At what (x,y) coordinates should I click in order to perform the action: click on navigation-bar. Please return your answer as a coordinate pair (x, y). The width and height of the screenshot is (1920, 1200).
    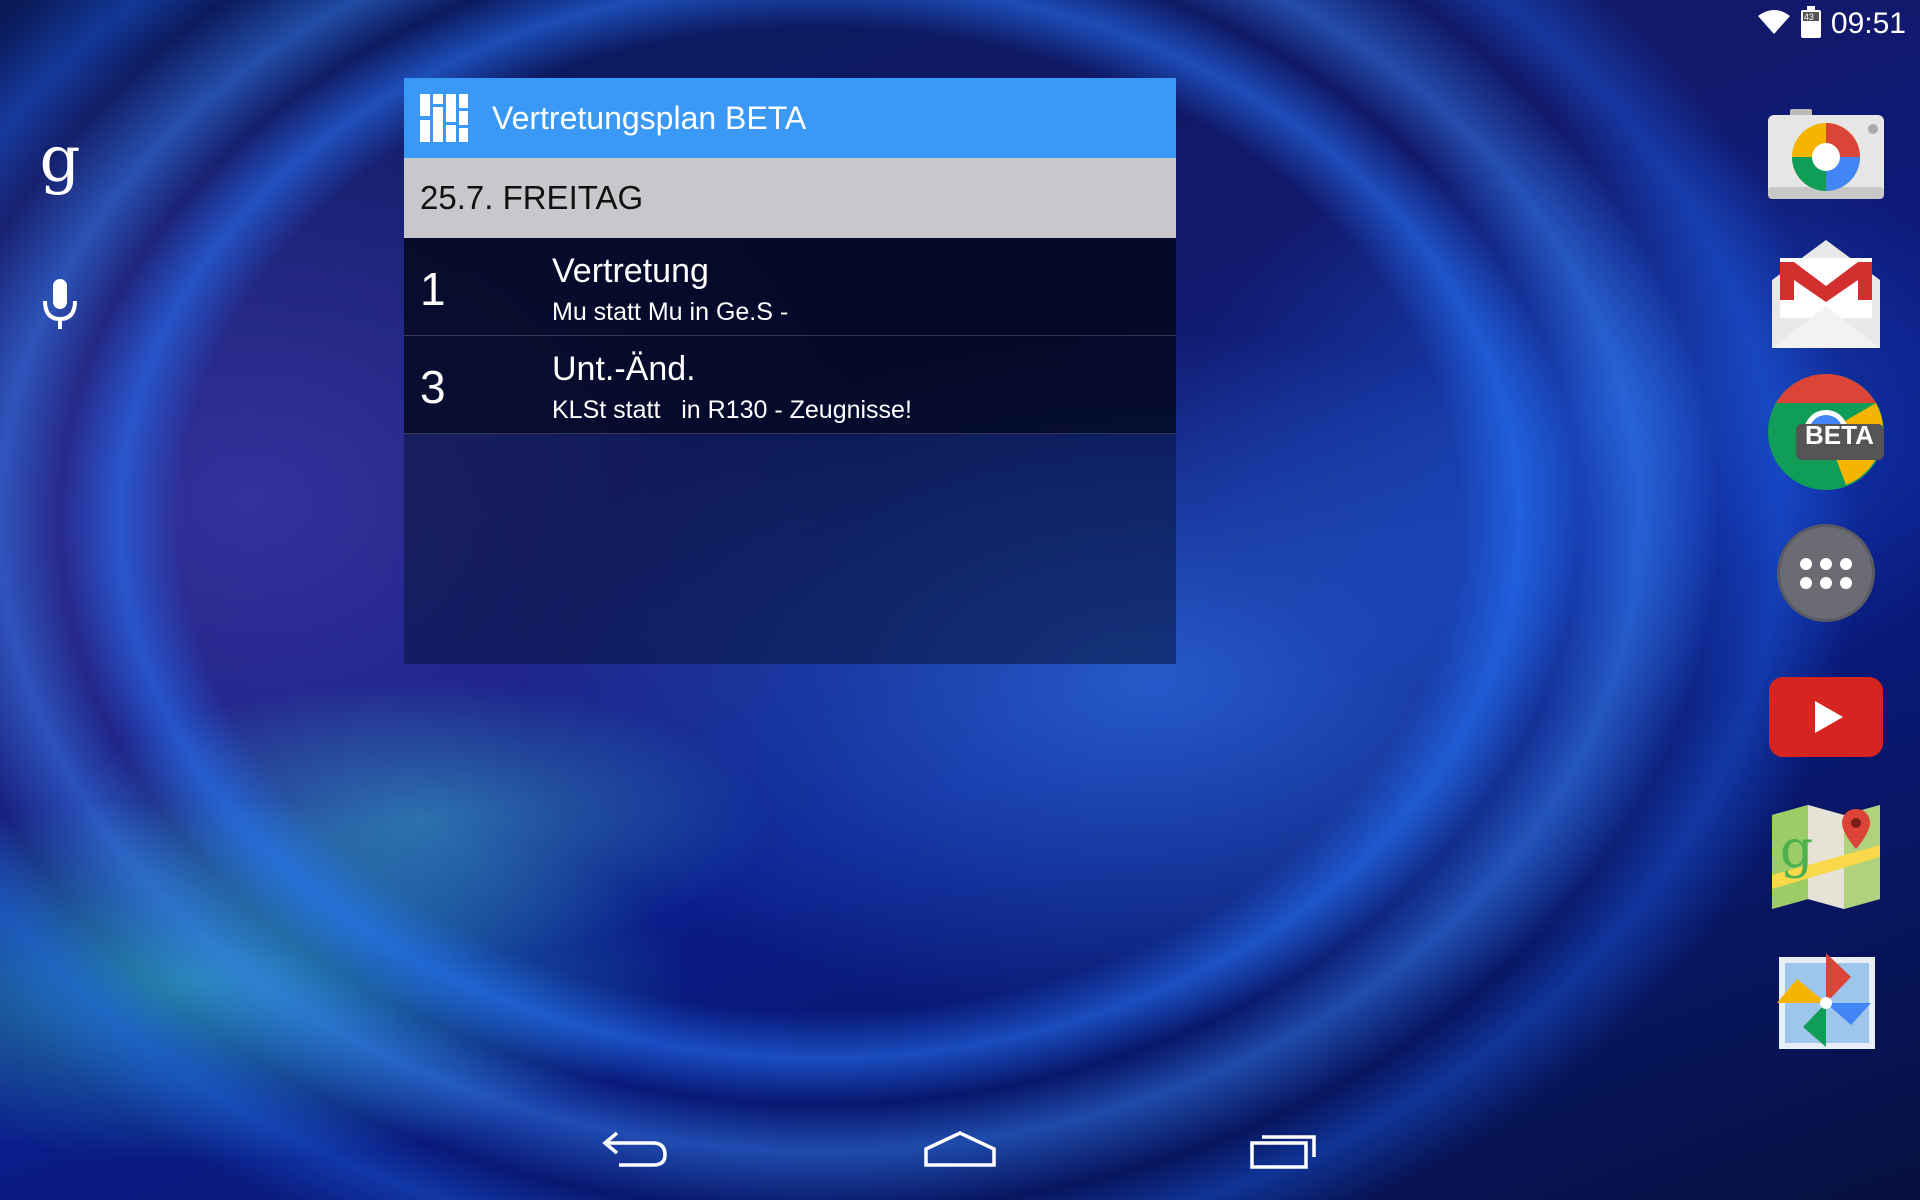
    Looking at the image, I should click on (960, 1152).